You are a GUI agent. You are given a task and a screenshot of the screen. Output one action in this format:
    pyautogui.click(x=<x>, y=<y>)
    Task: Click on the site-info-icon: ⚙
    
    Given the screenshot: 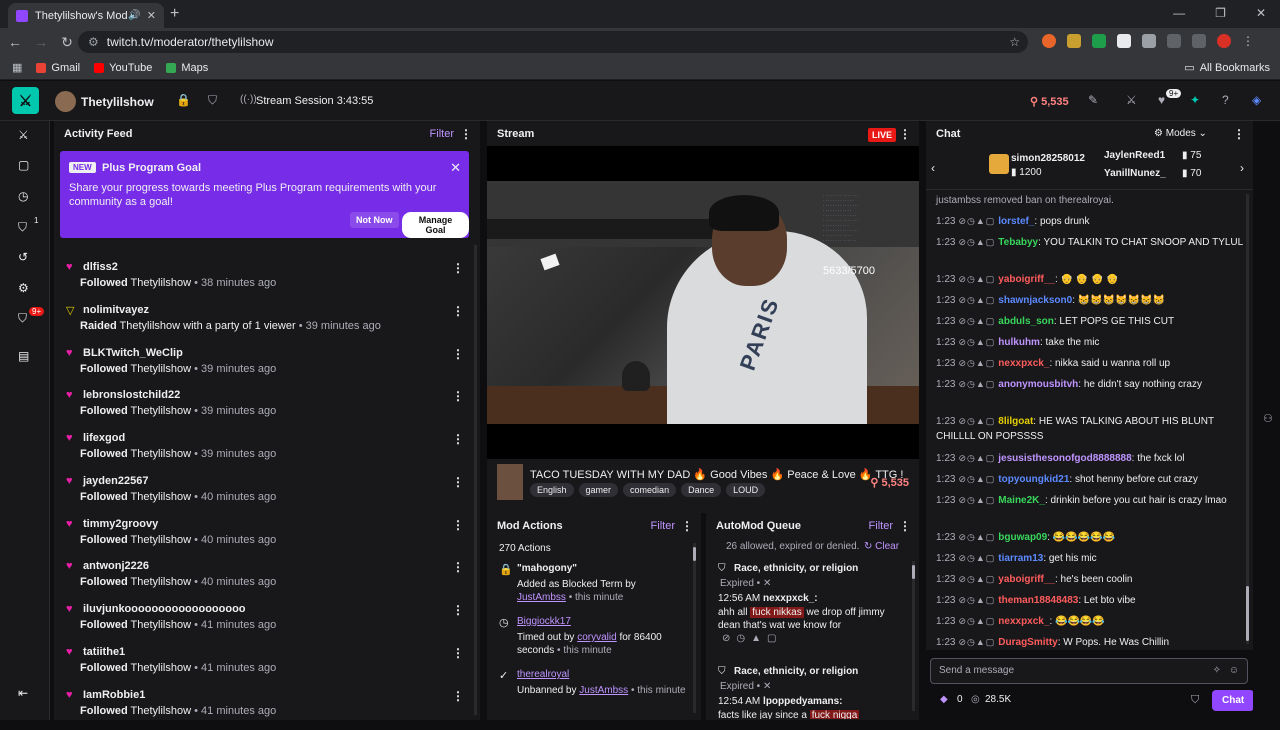 What is the action you would take?
    pyautogui.click(x=93, y=42)
    